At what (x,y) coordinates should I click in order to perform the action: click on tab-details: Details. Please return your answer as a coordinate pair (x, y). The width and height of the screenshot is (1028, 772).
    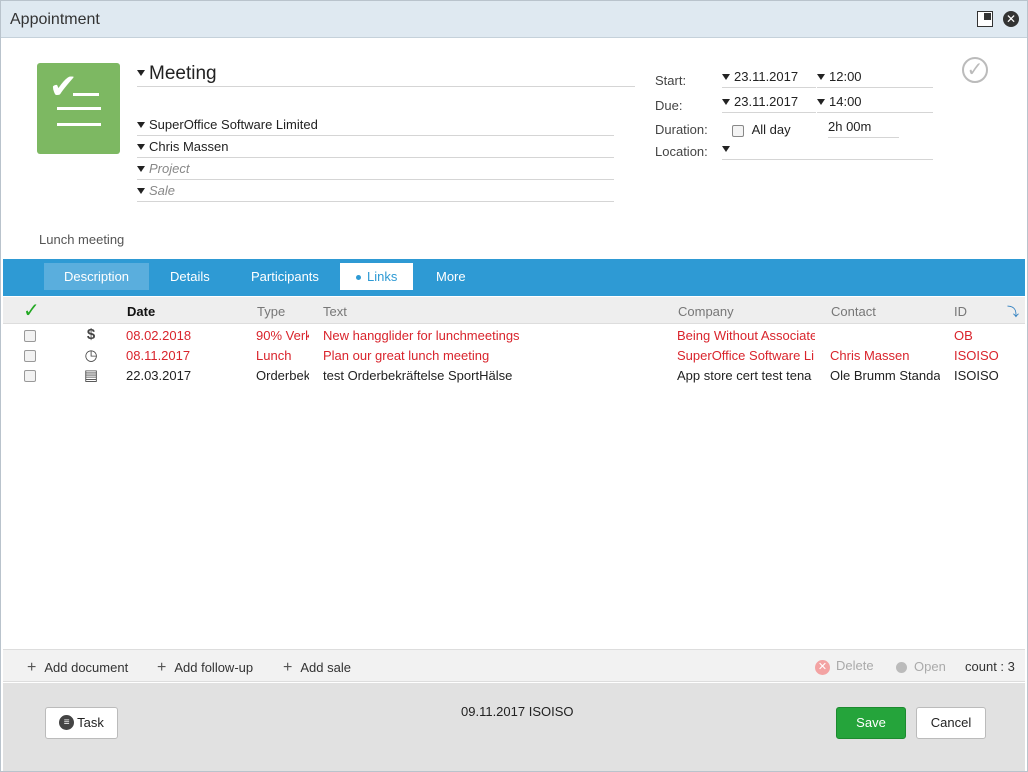
    Looking at the image, I should click on (190, 276).